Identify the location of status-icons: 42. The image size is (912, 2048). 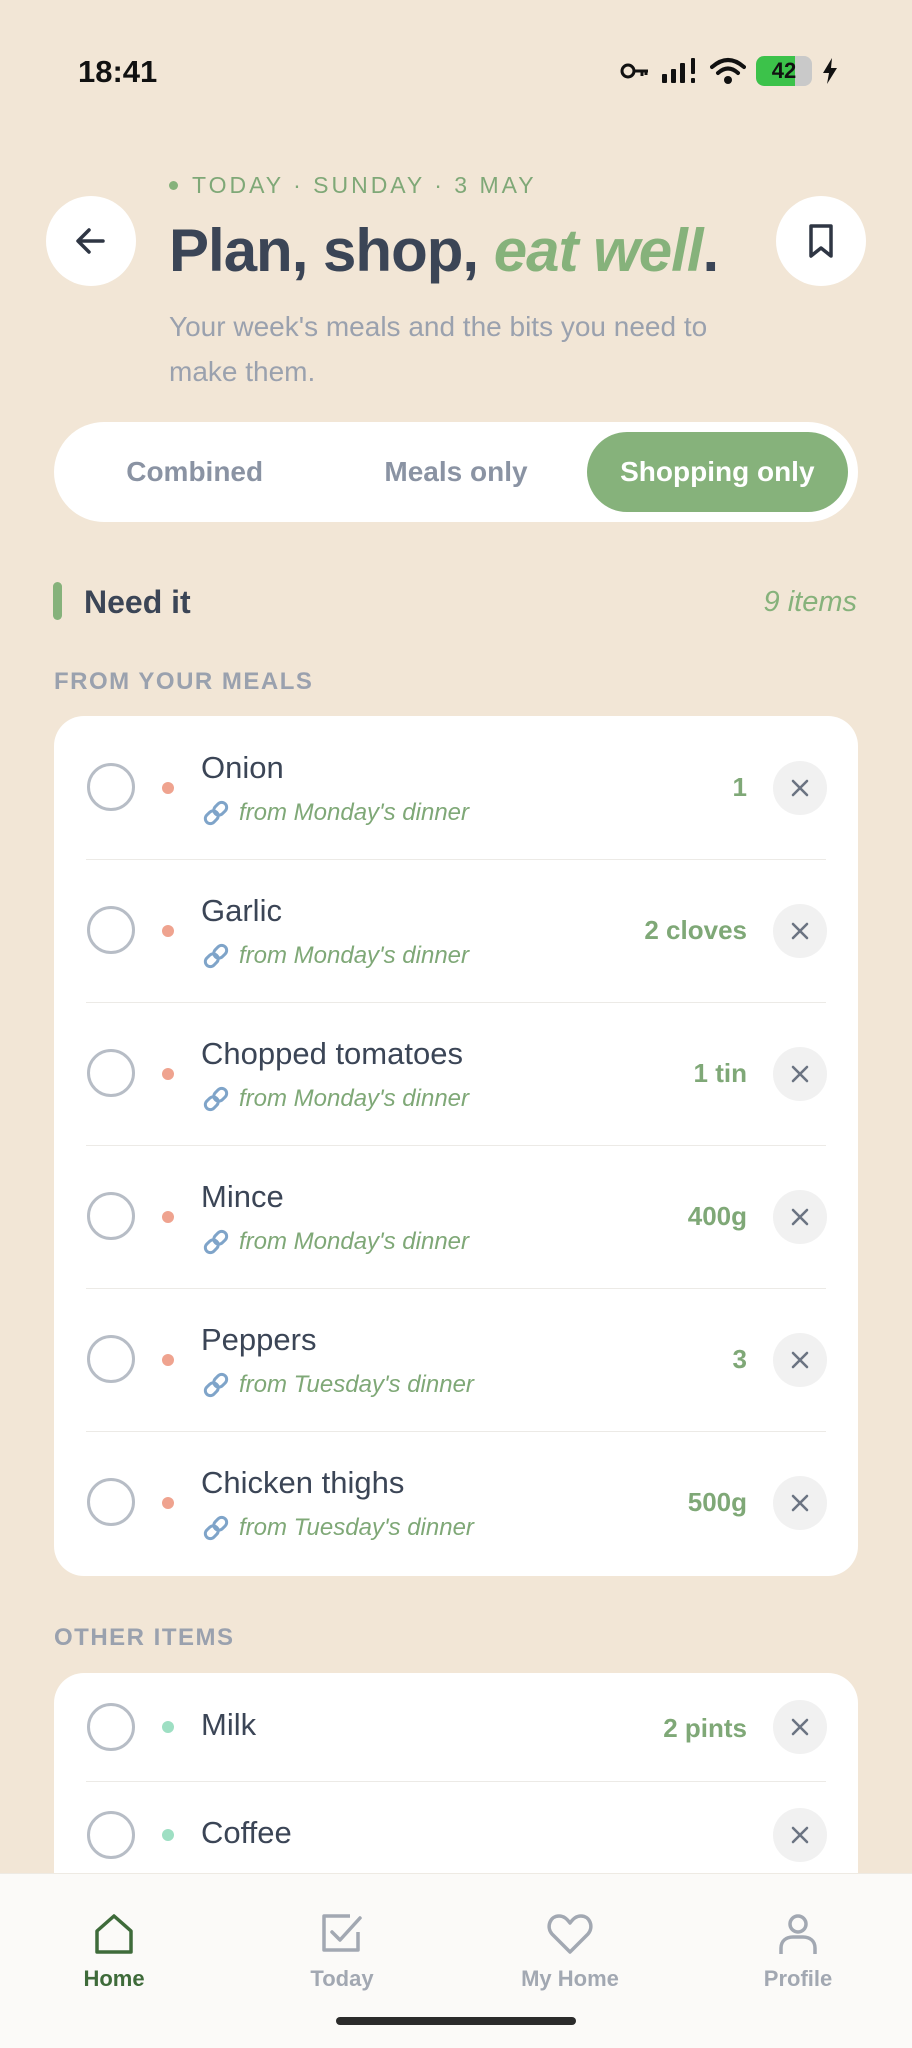
(729, 71).